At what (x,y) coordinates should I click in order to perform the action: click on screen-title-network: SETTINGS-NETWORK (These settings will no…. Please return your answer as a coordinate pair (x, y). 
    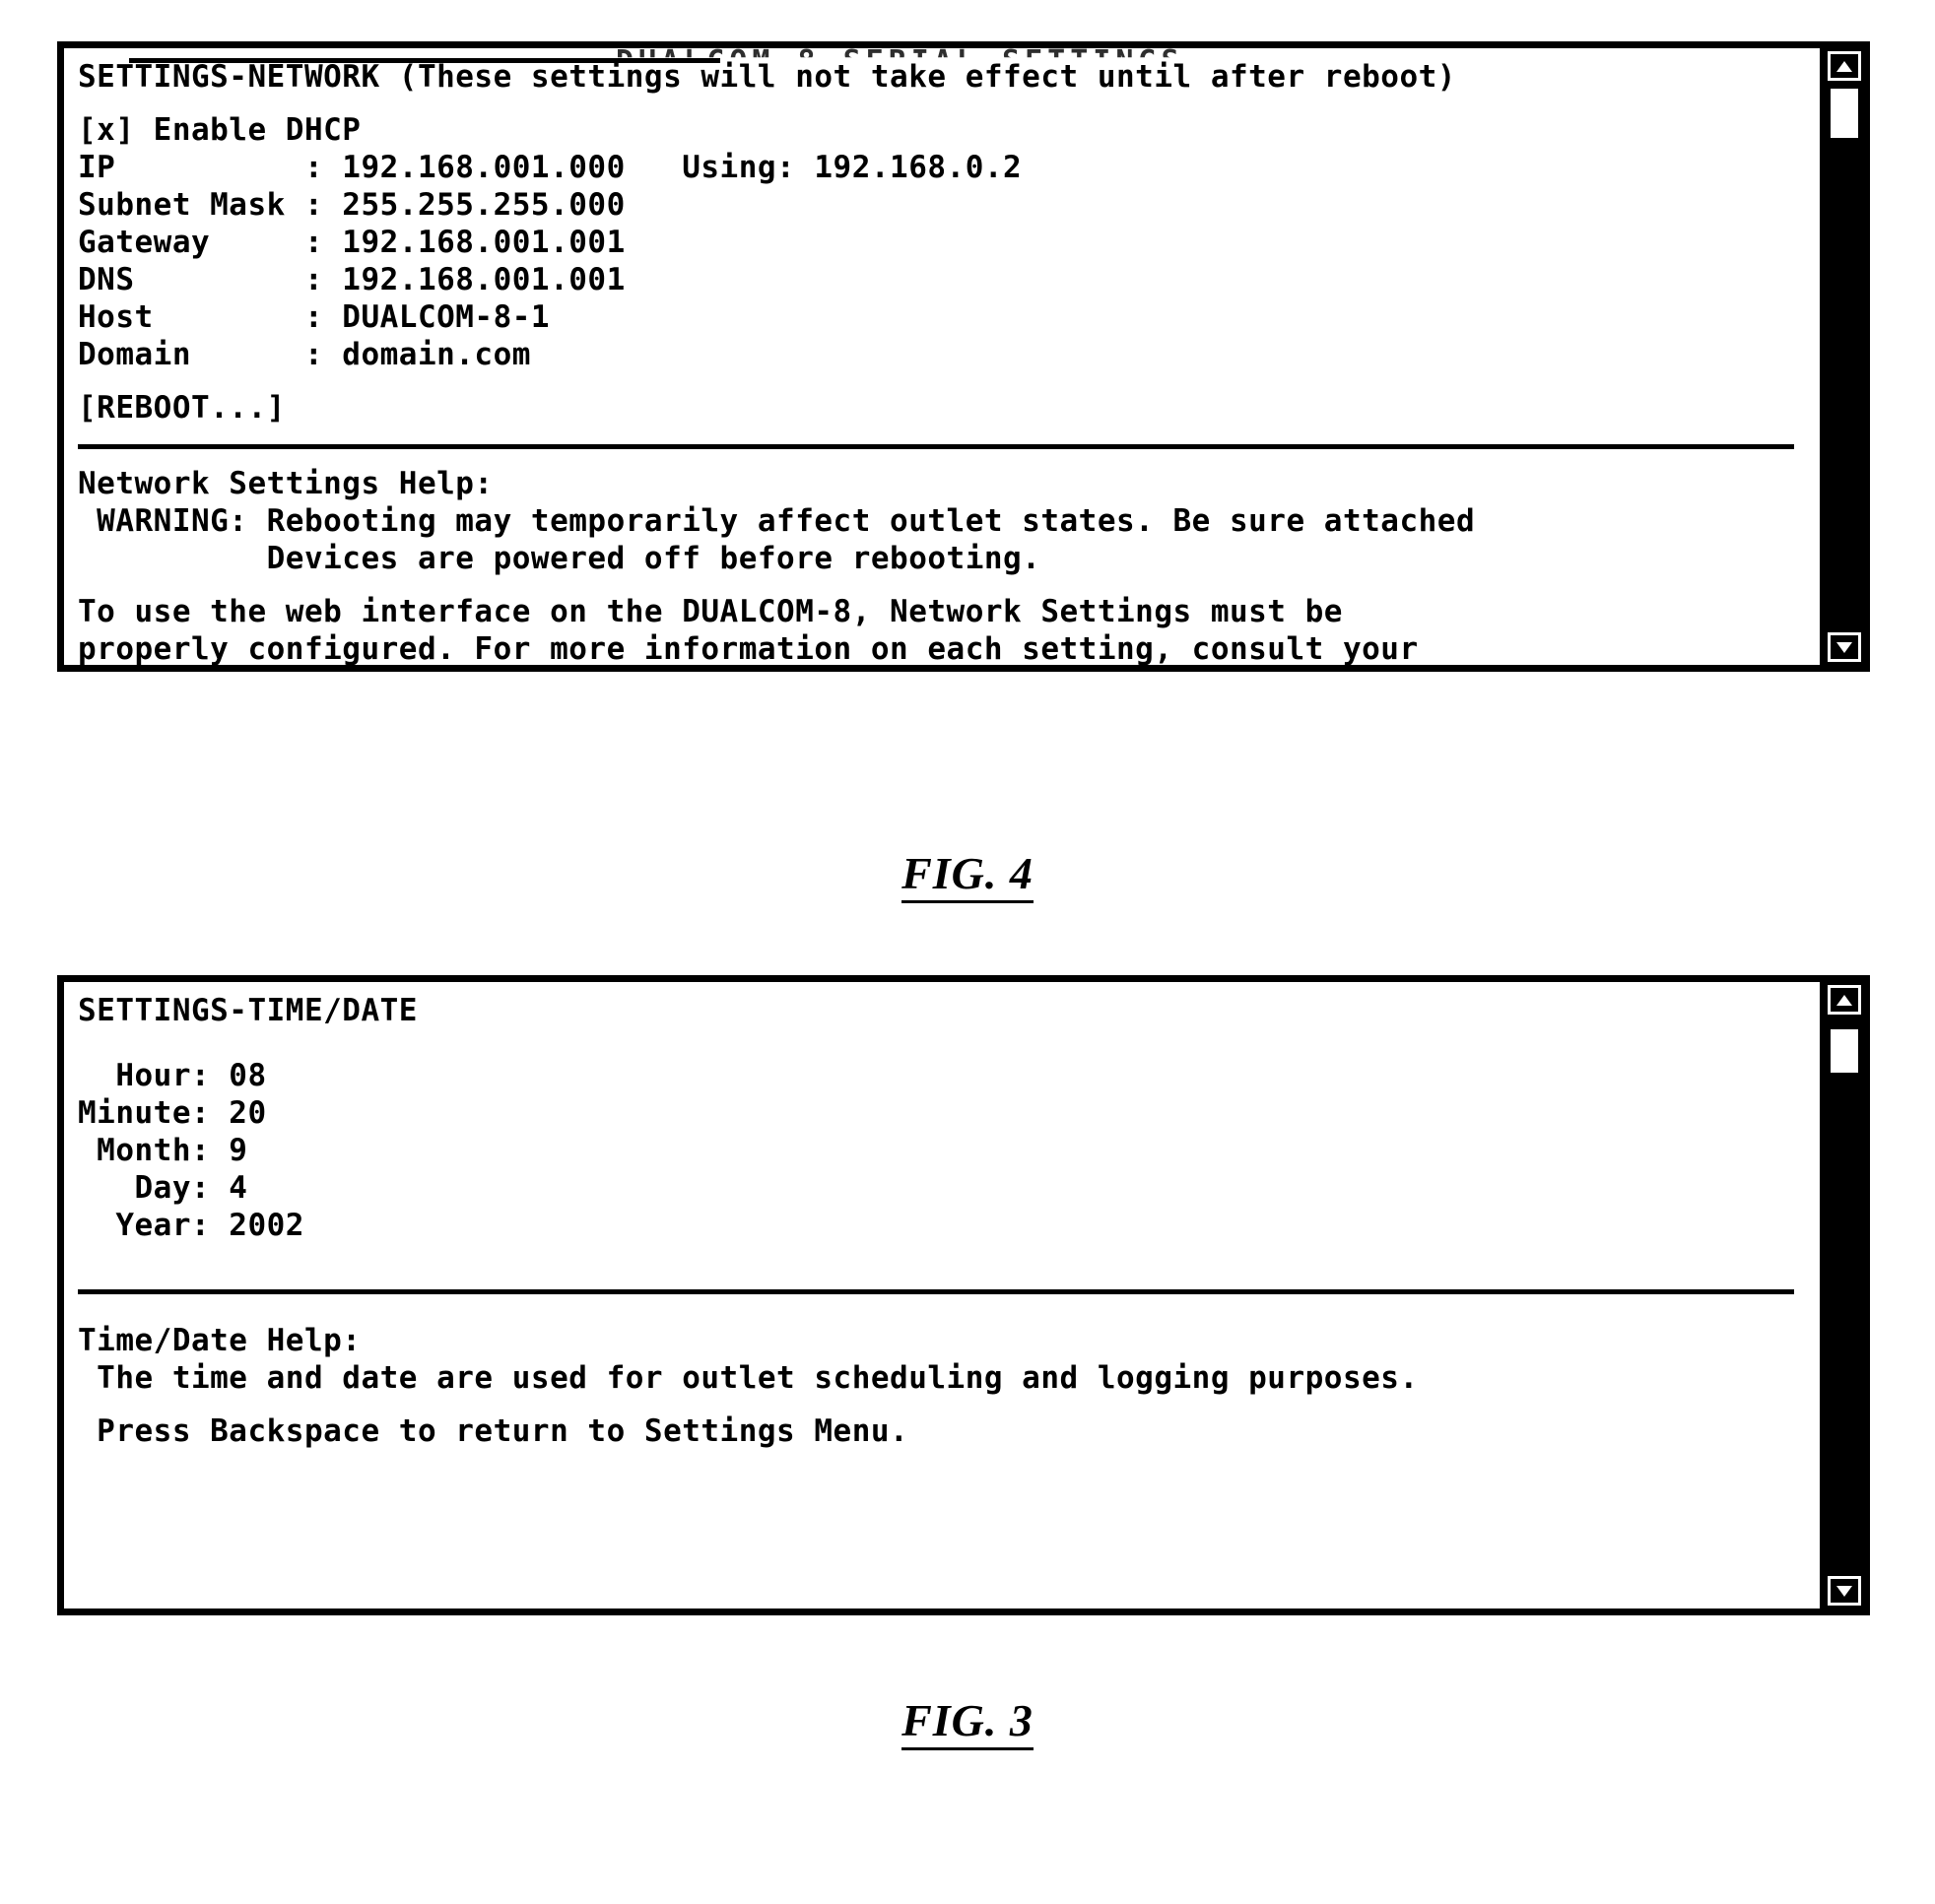
    Looking at the image, I should click on (767, 77).